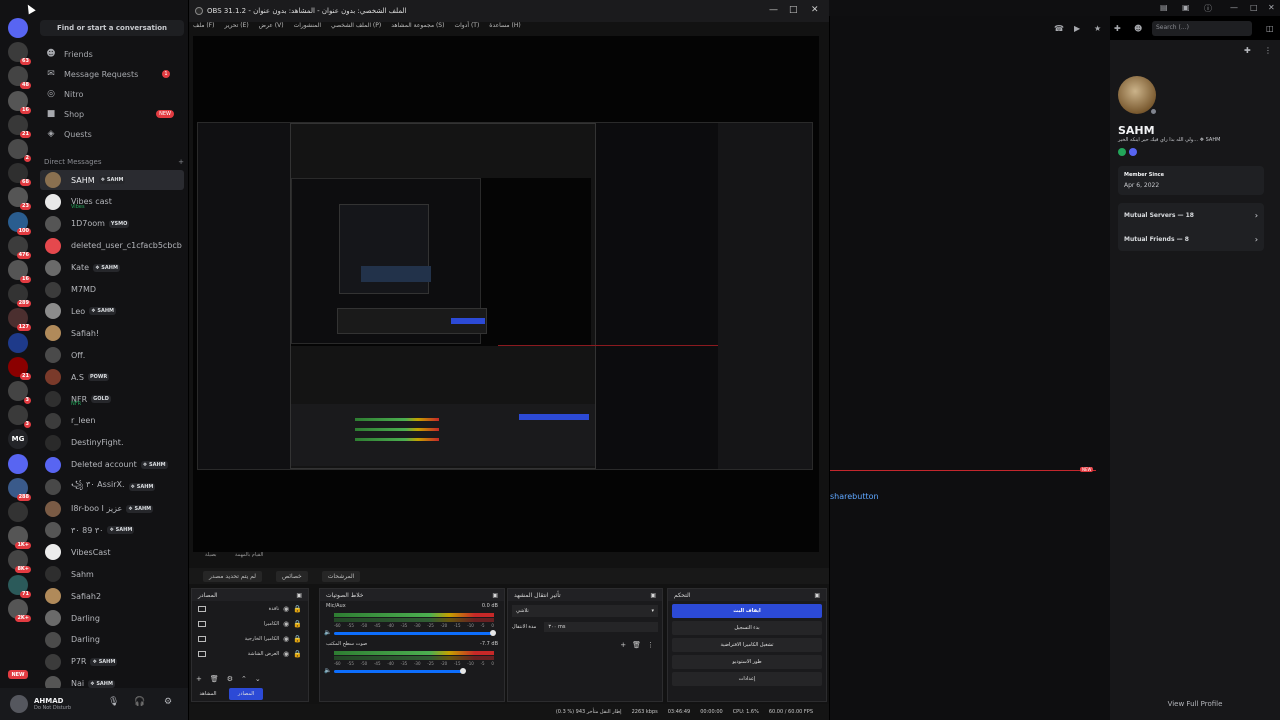 The image size is (1280, 720). I want to click on fader-knob, so click(463, 671).